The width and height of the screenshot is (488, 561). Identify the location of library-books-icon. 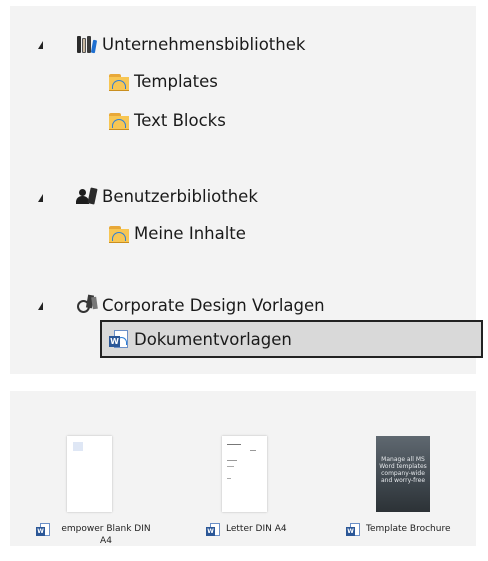
(87, 44).